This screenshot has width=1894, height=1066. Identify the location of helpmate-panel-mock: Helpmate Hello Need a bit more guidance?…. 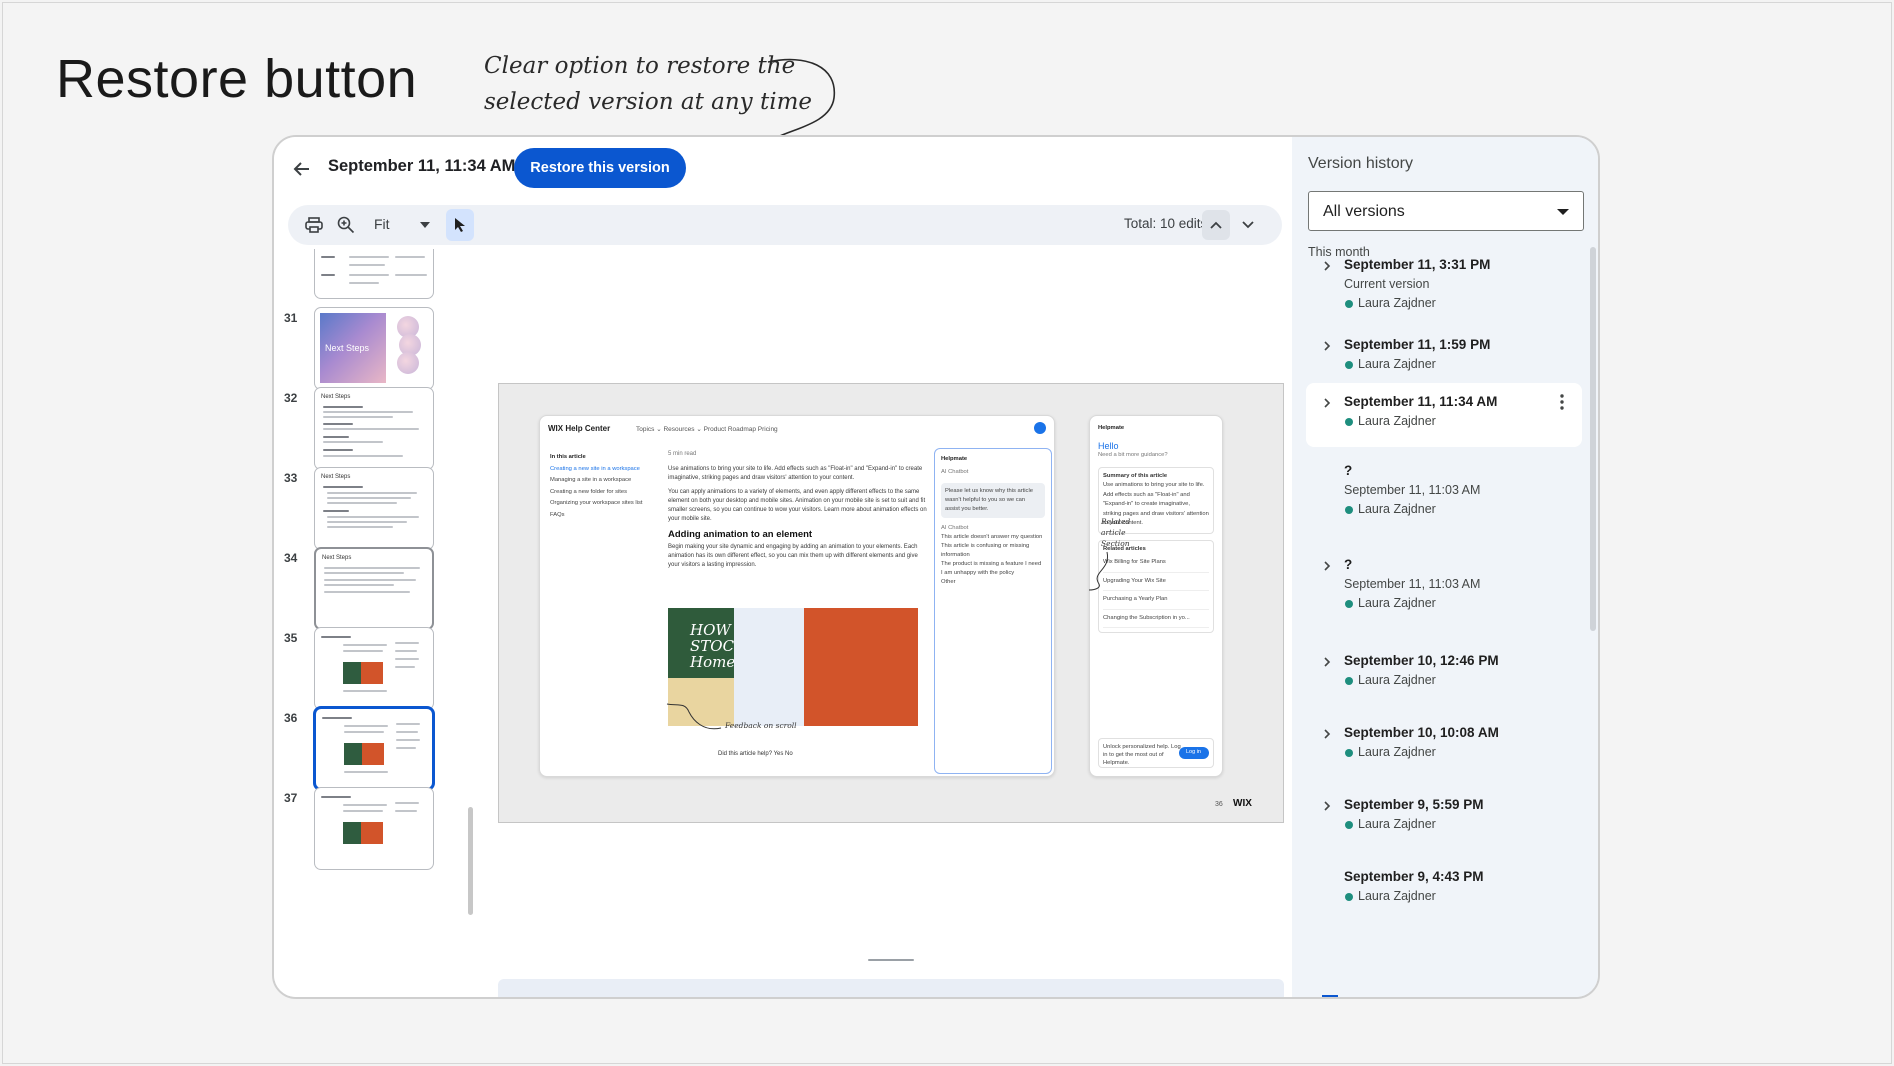
(1156, 596).